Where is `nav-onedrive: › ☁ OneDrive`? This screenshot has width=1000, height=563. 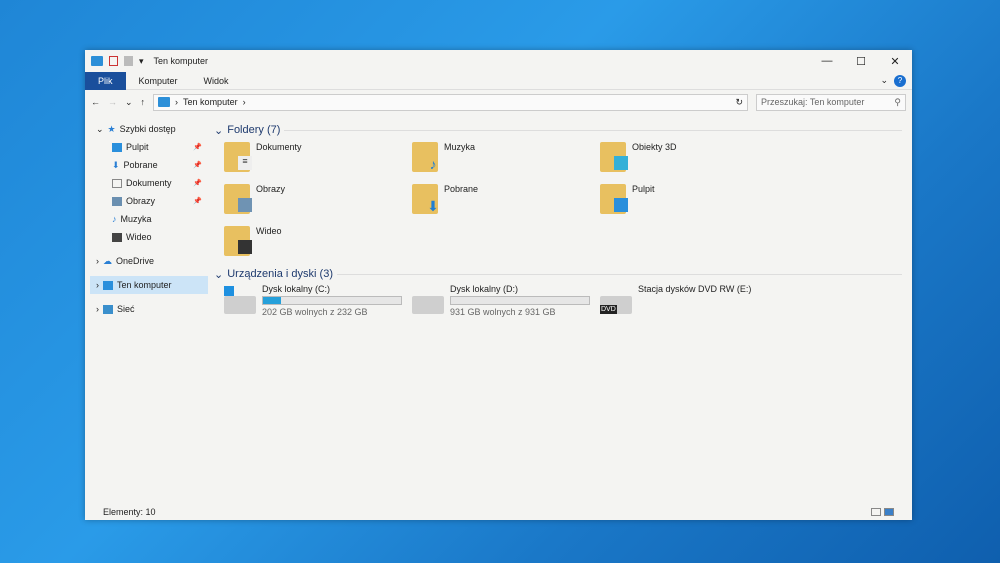
nav-onedrive: › ☁ OneDrive is located at coordinates (149, 261).